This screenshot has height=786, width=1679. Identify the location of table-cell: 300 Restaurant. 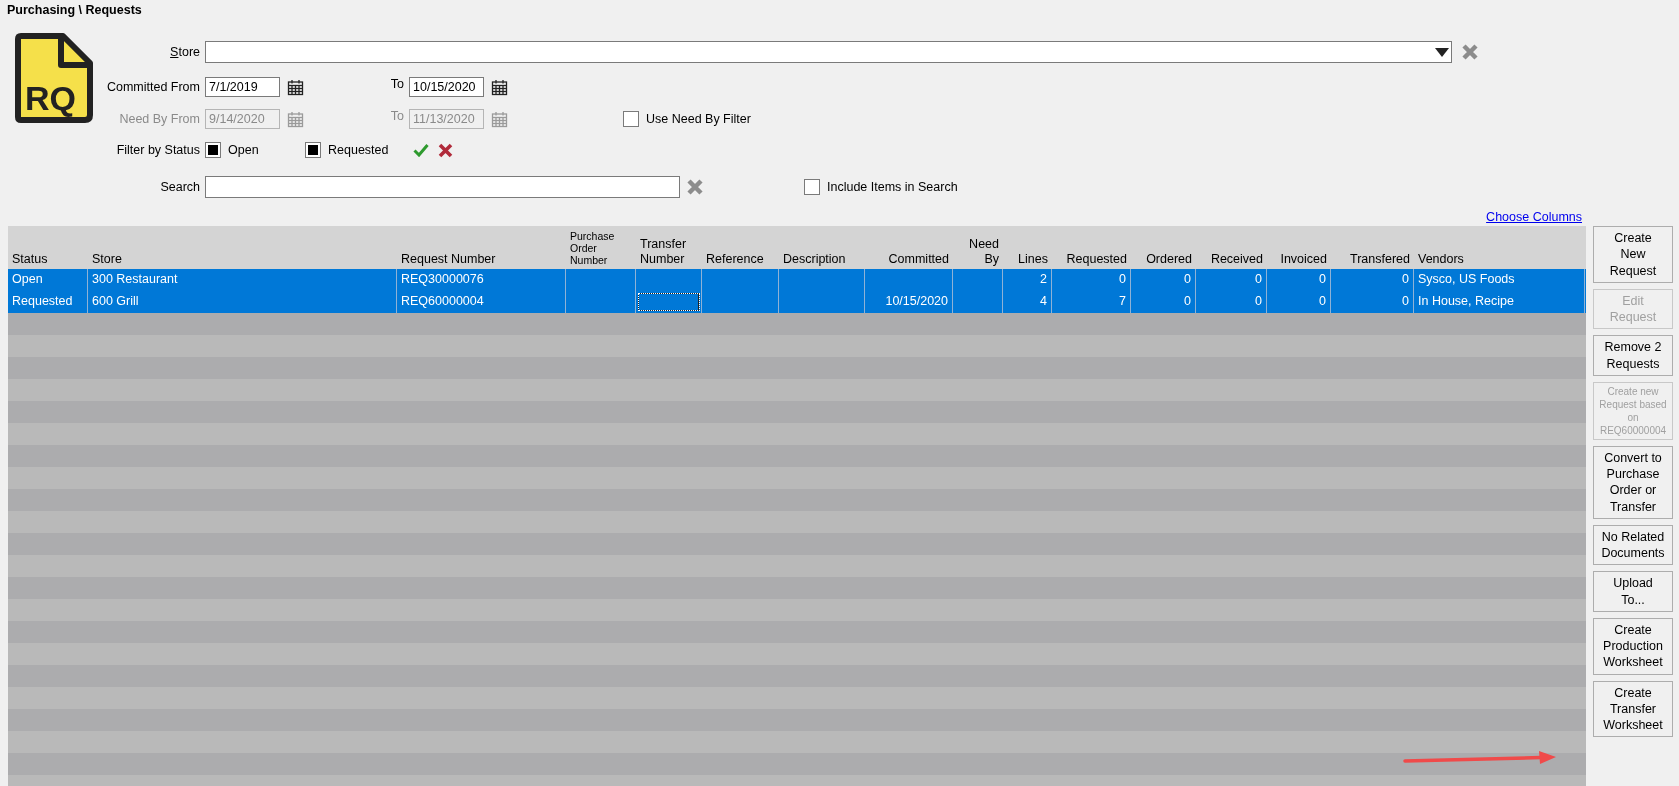
(135, 279).